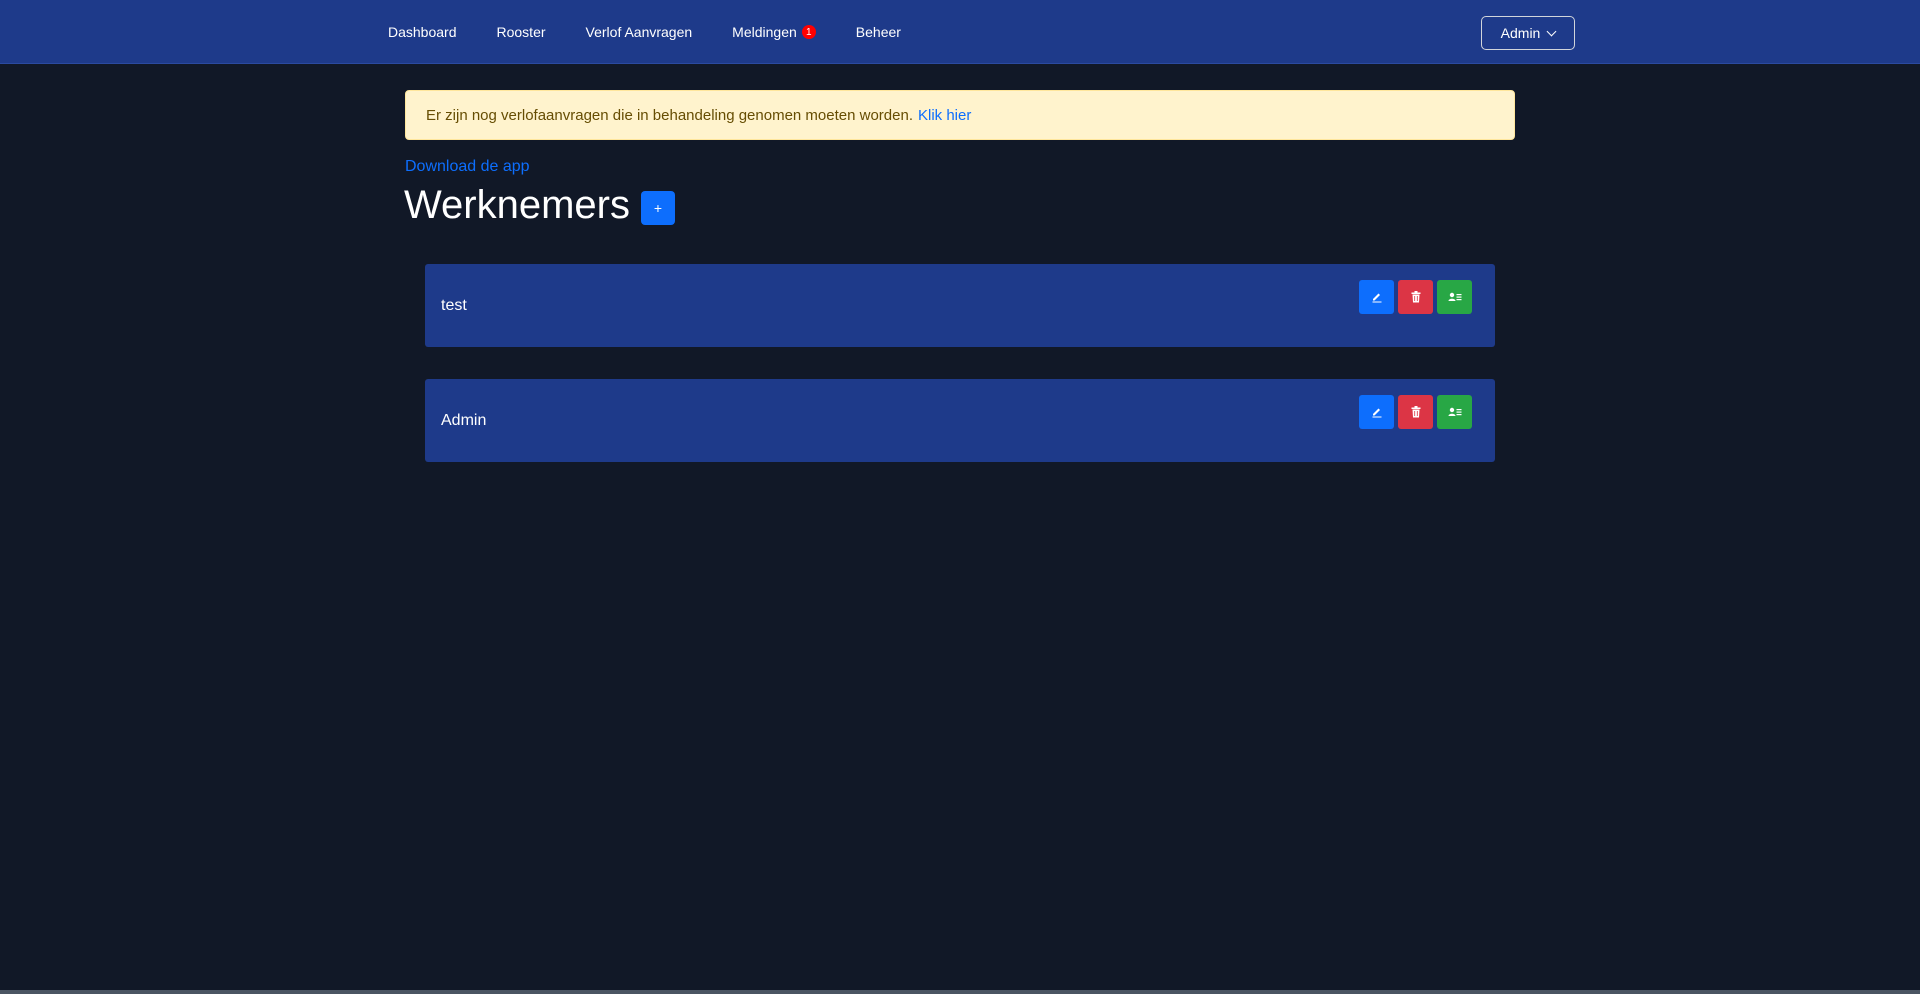  I want to click on nav-item-beheer: Beheer, so click(878, 32).